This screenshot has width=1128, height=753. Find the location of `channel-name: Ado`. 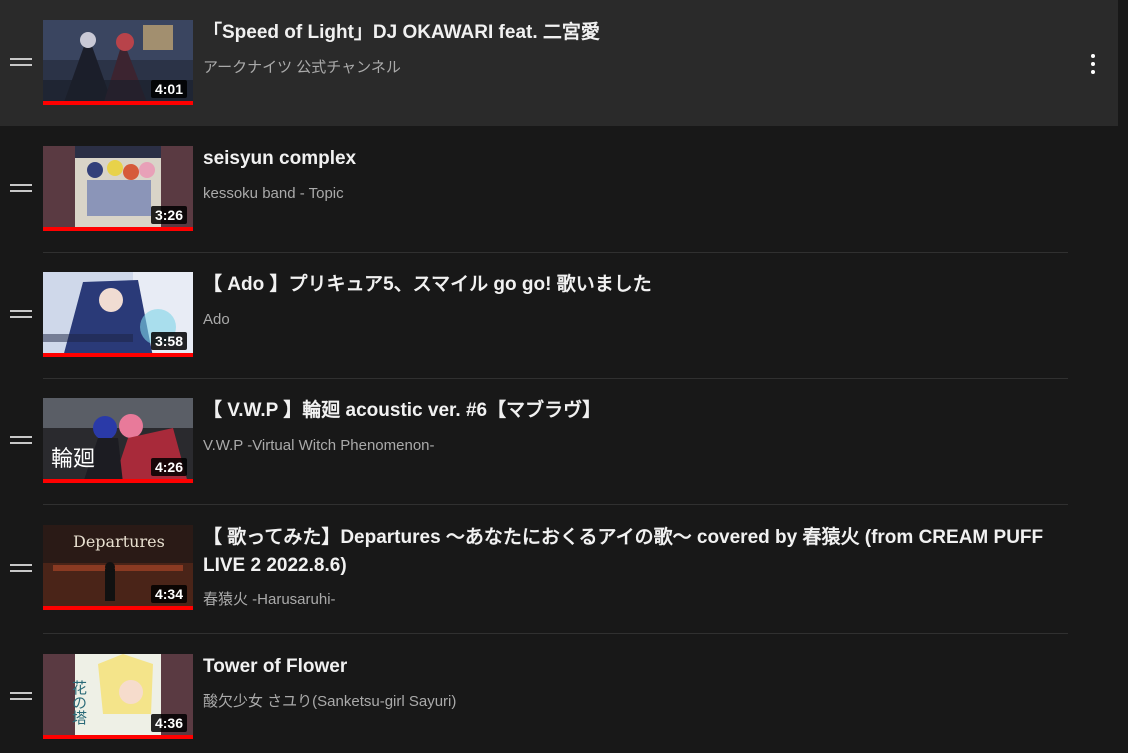

channel-name: Ado is located at coordinates (216, 320).